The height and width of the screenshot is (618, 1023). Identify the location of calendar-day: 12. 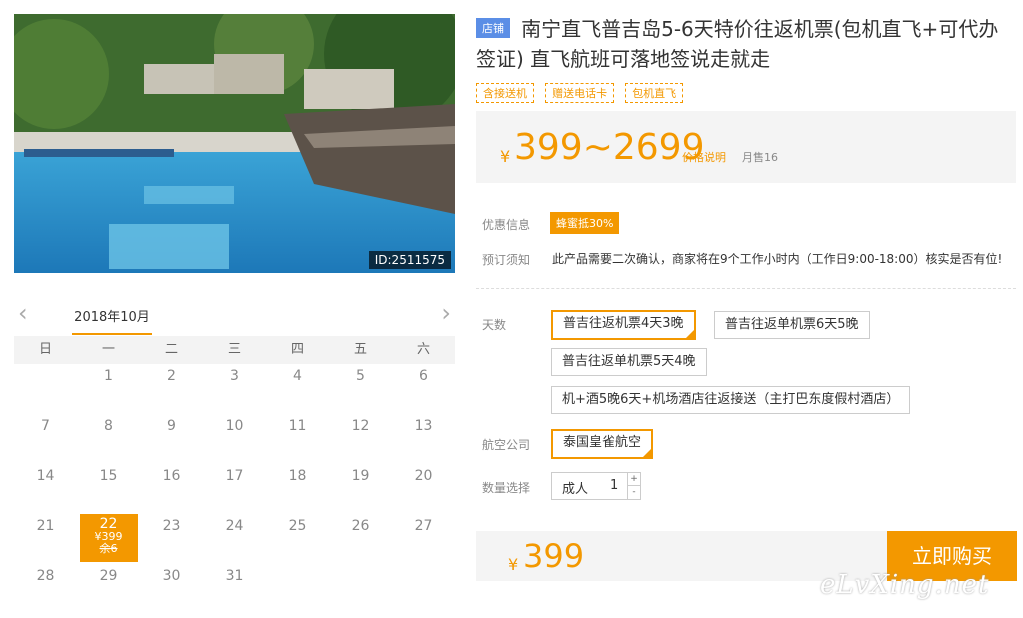
(360, 439).